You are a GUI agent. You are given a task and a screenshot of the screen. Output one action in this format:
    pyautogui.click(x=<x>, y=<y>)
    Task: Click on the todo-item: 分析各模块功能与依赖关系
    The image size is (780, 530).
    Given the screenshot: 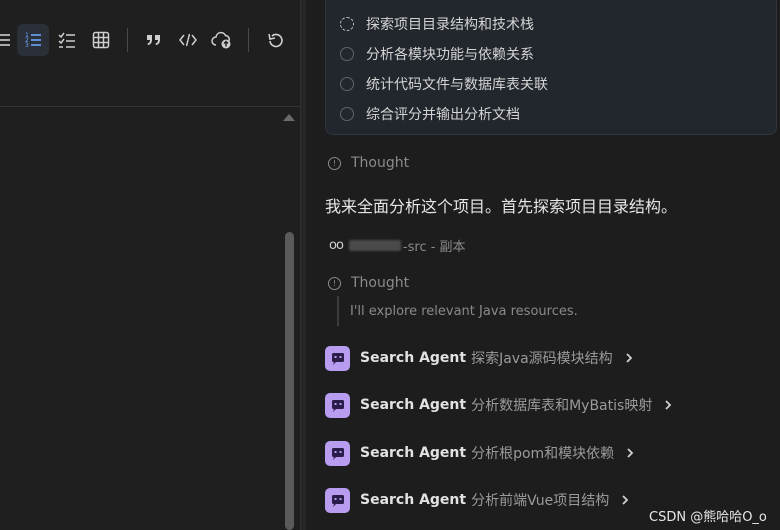 What is the action you would take?
    pyautogui.click(x=437, y=54)
    